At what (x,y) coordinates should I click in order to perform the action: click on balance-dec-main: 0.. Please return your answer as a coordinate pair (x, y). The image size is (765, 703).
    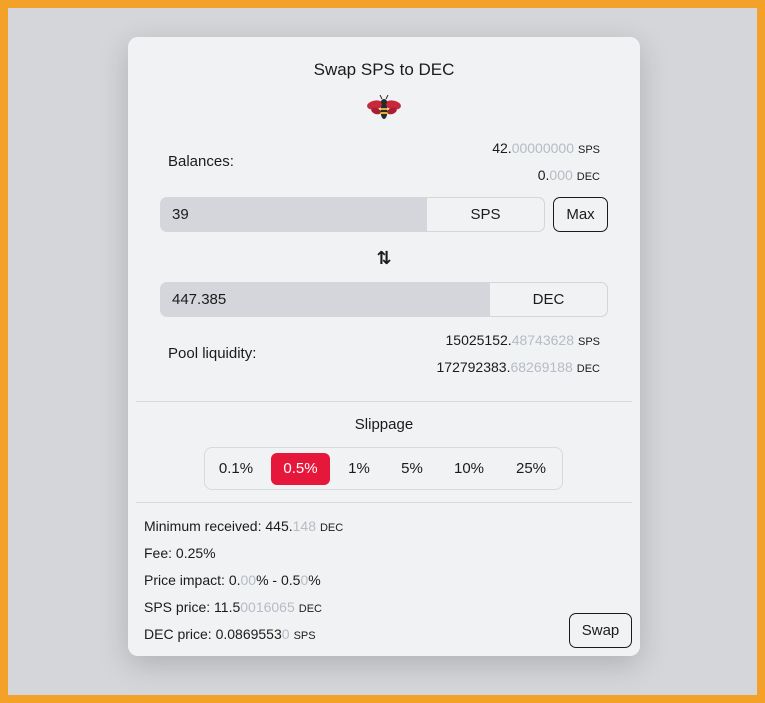
    Looking at the image, I should click on (543, 175).